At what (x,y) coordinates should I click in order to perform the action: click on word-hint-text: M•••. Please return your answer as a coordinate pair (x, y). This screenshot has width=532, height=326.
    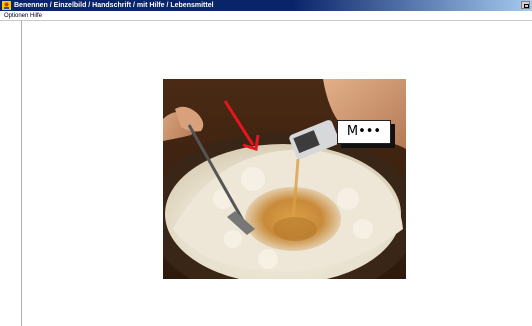
    Looking at the image, I should click on (364, 131).